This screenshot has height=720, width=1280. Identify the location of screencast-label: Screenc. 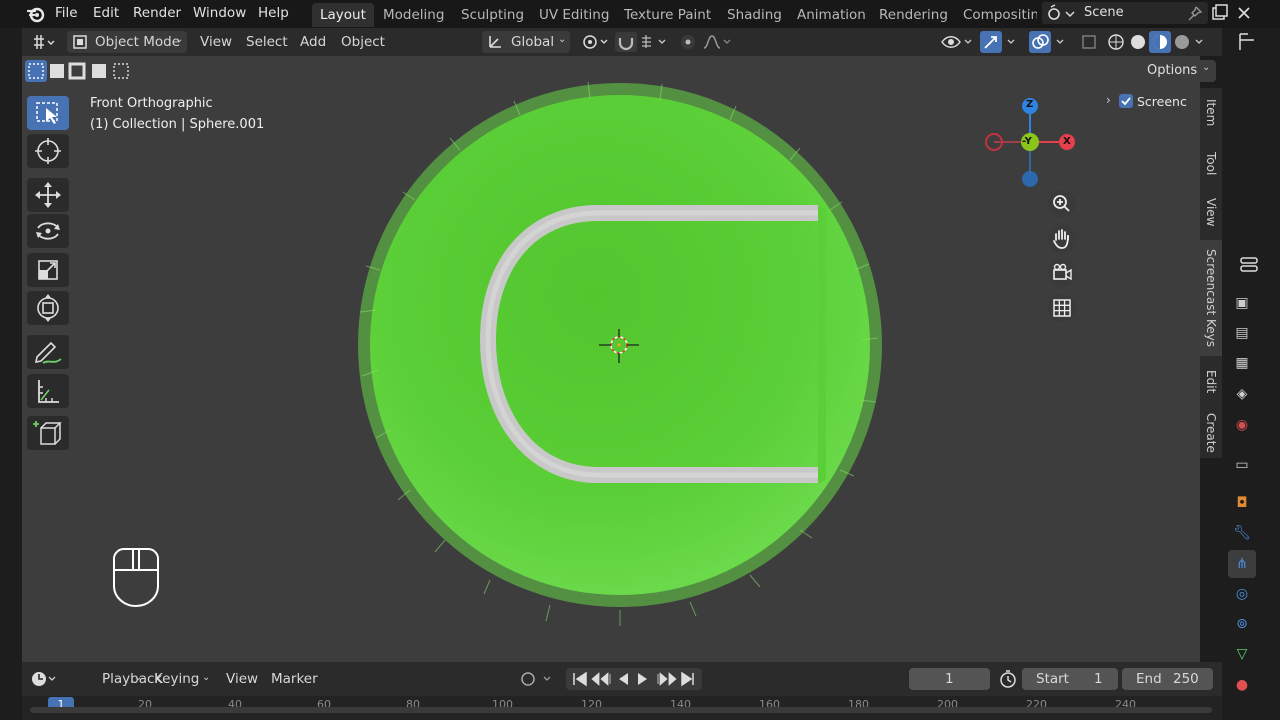
(1162, 101).